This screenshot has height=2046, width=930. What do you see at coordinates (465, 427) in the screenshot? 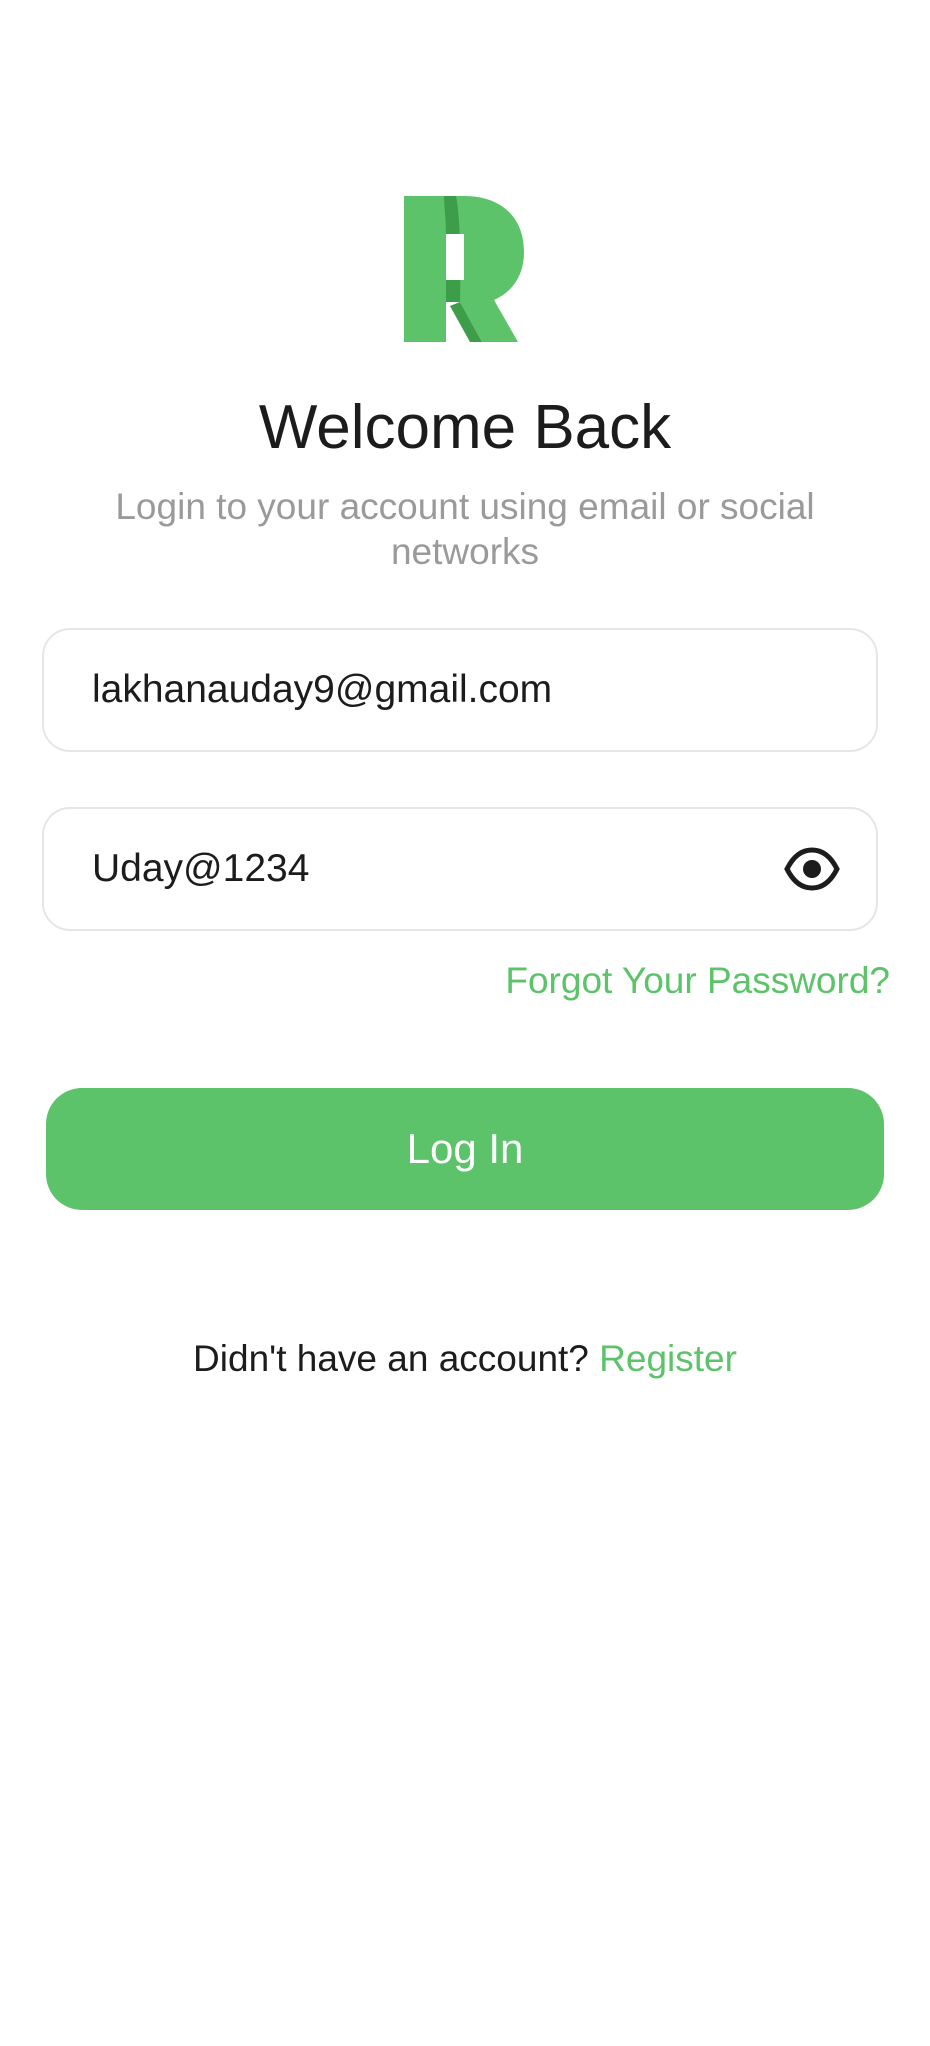
I see `page-title: Welcome Back` at bounding box center [465, 427].